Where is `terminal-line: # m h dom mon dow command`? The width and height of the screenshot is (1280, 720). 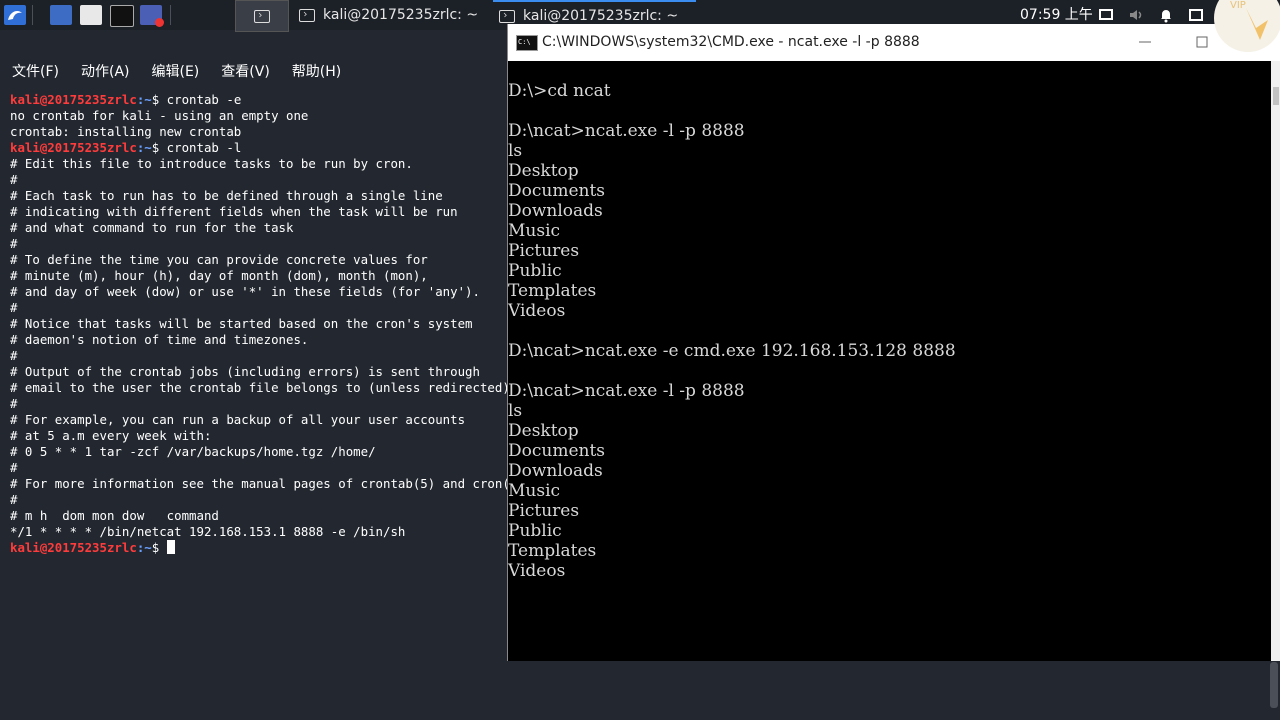
terminal-line: # m h dom mon dow command is located at coordinates (114, 515).